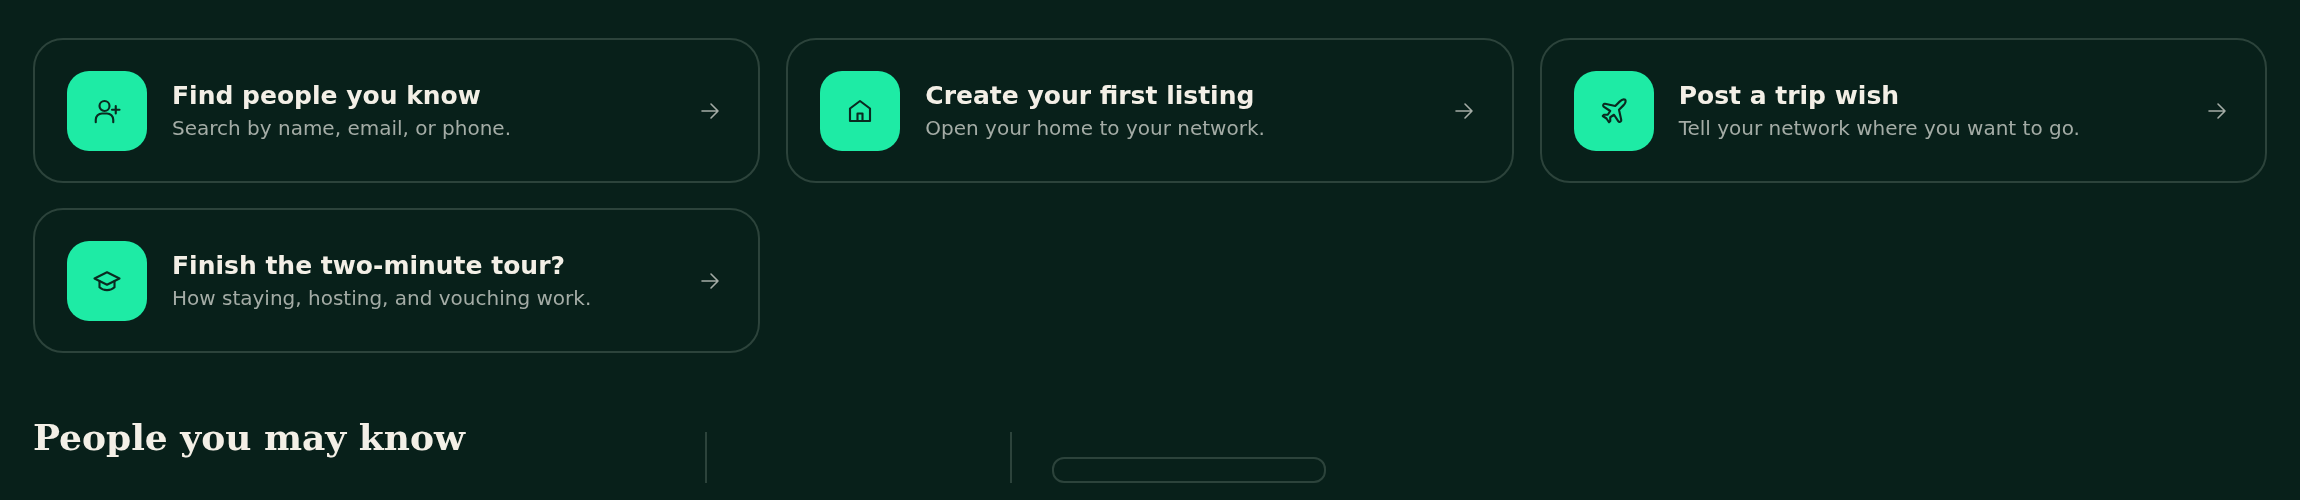 Image resolution: width=2300 pixels, height=500 pixels. What do you see at coordinates (1789, 95) in the screenshot?
I see `card-title: Post a trip wish` at bounding box center [1789, 95].